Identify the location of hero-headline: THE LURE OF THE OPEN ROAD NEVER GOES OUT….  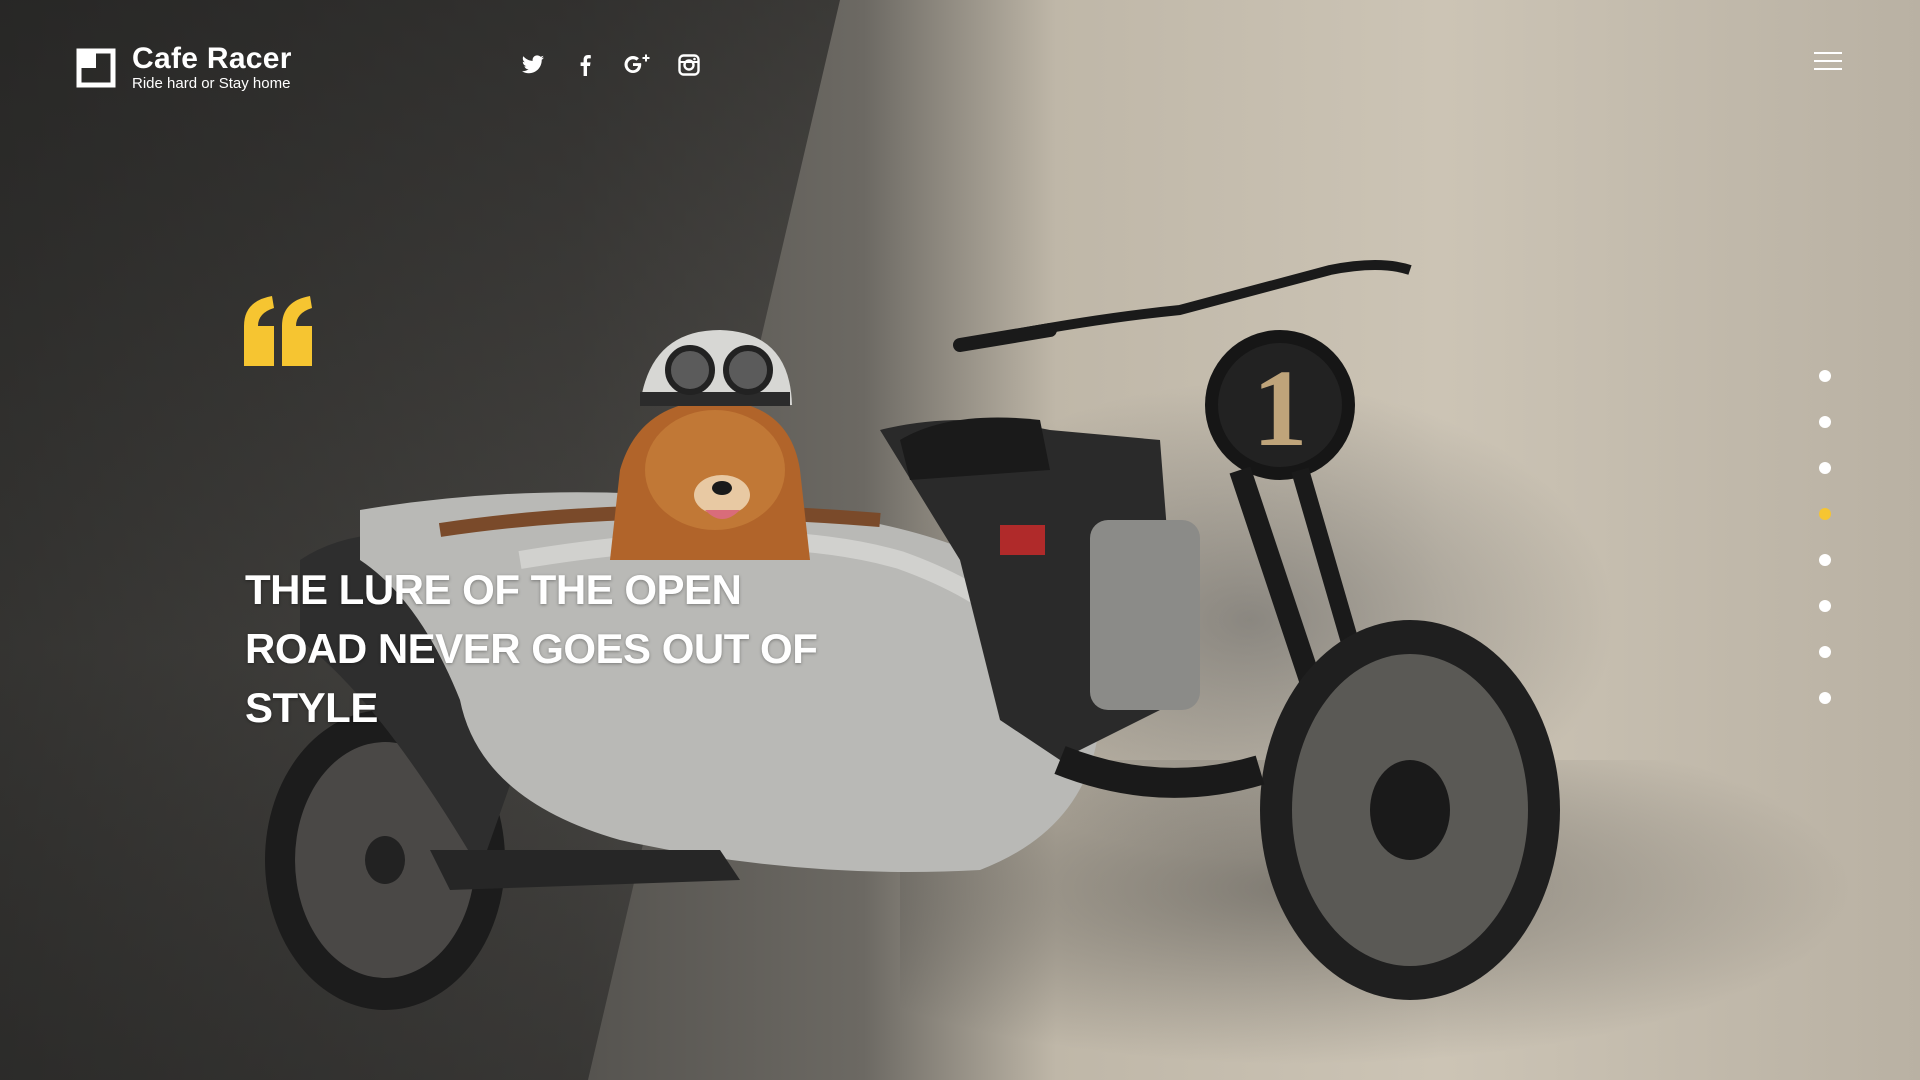
(531, 648).